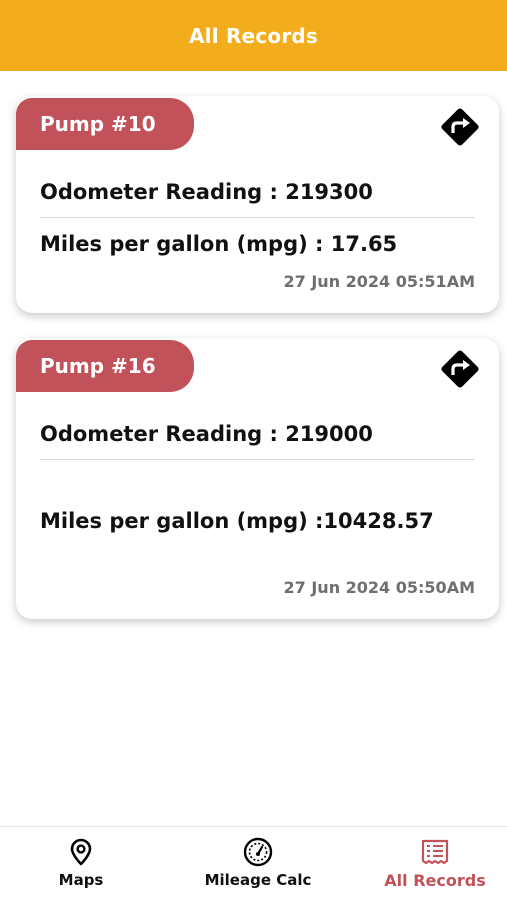 The width and height of the screenshot is (507, 901). Describe the element at coordinates (98, 366) in the screenshot. I see `pump-label: Pump #16` at that location.